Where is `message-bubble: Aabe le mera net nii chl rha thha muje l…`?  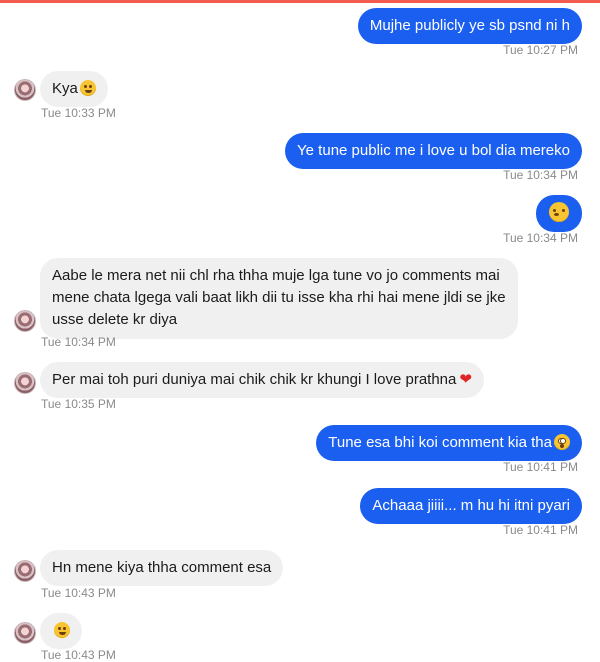
message-bubble: Aabe le mera net nii chl rha thha muje l… is located at coordinates (279, 298).